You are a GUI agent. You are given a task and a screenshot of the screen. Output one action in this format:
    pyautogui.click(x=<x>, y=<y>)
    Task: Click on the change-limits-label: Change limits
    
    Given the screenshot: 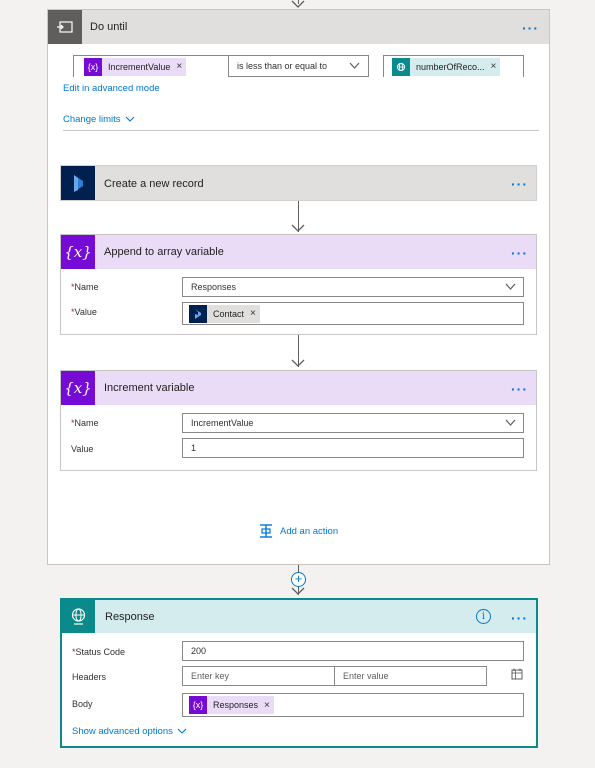 What is the action you would take?
    pyautogui.click(x=92, y=119)
    